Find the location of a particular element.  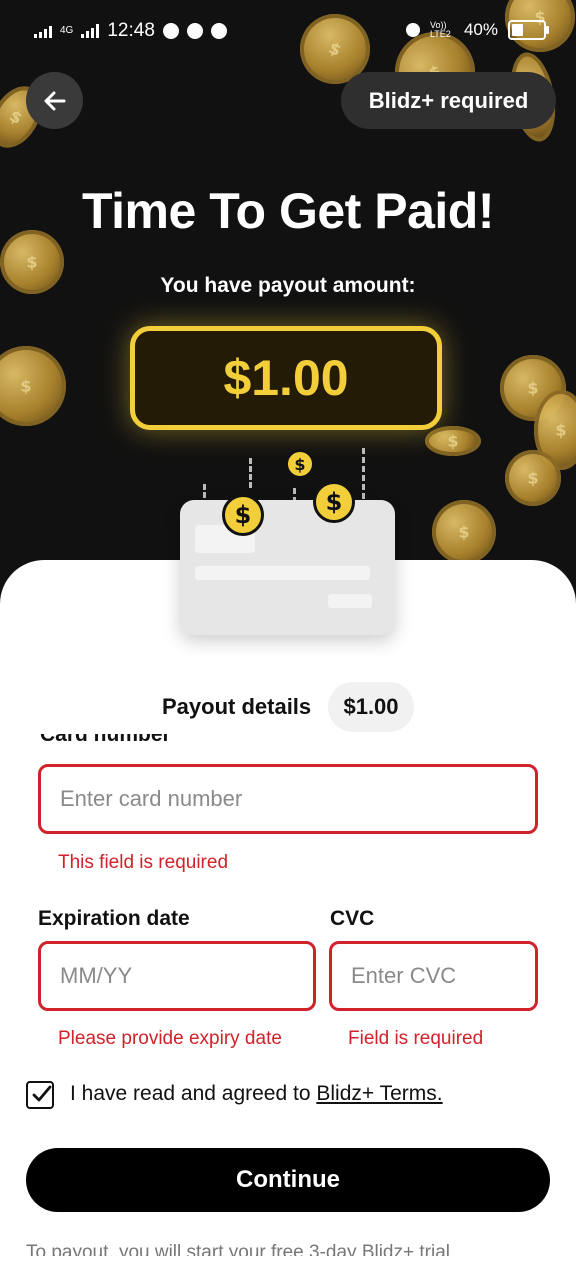

card-number-label: Card number is located at coordinates (105, 742).